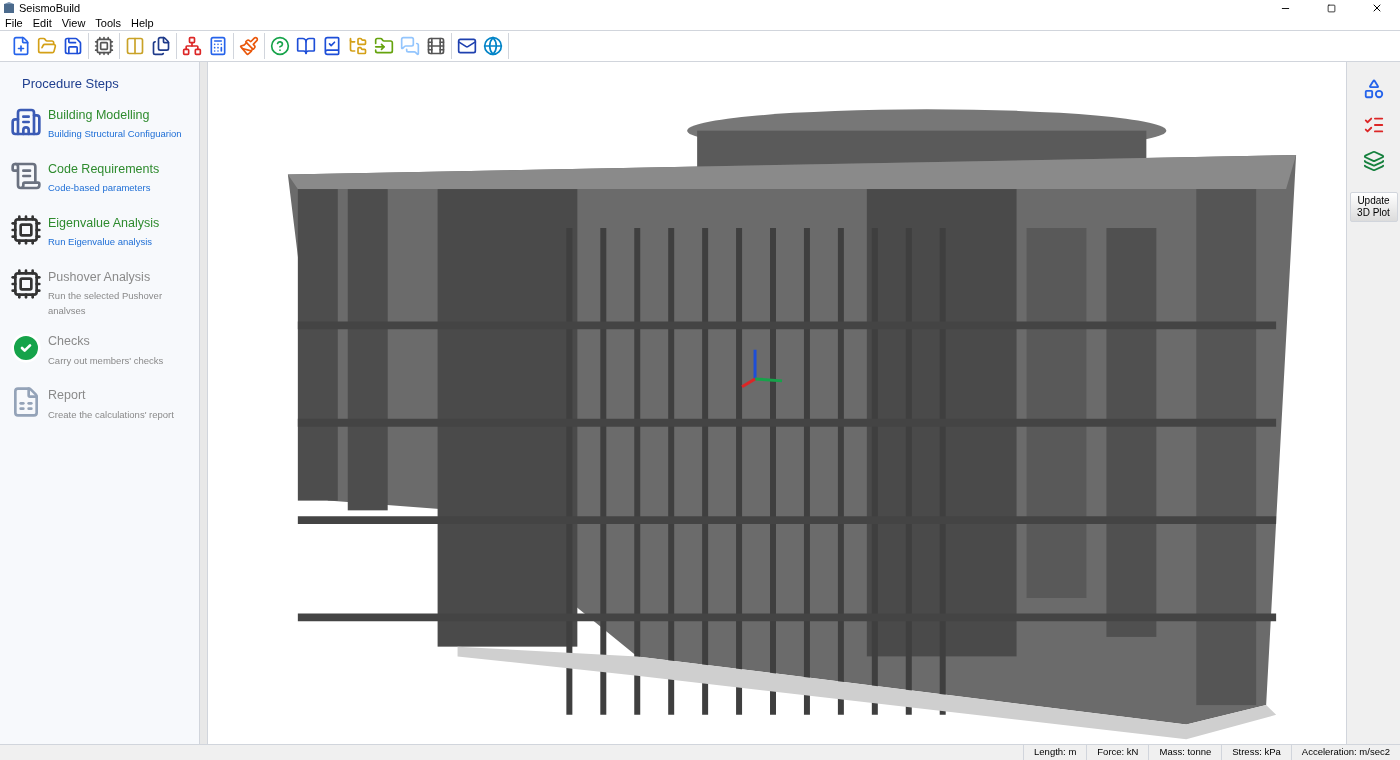 The image size is (1400, 760). What do you see at coordinates (104, 223) in the screenshot?
I see `step-title: Eigenvalue Analysis` at bounding box center [104, 223].